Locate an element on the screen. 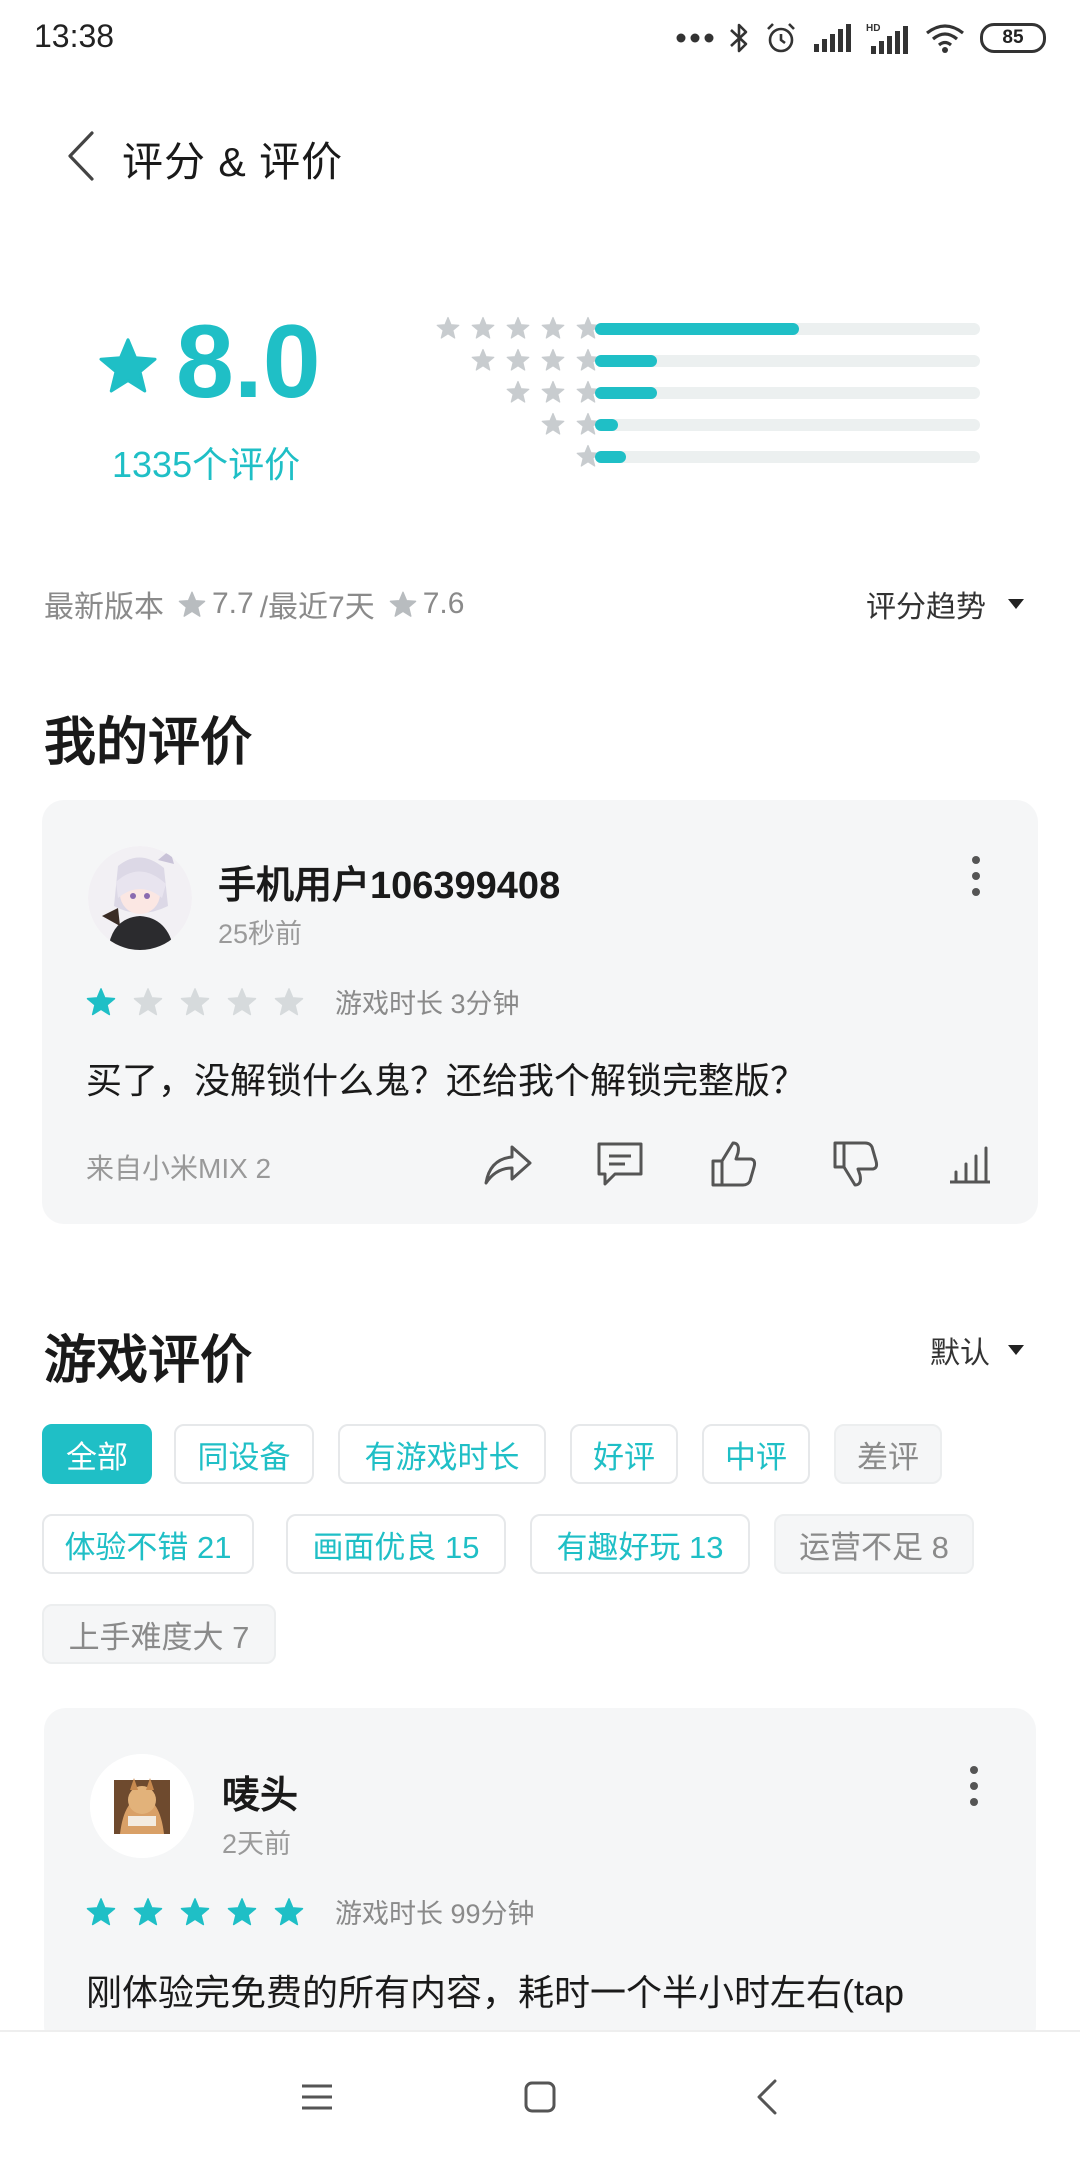 The image size is (1080, 2160). nav-back-button is located at coordinates (767, 2097).